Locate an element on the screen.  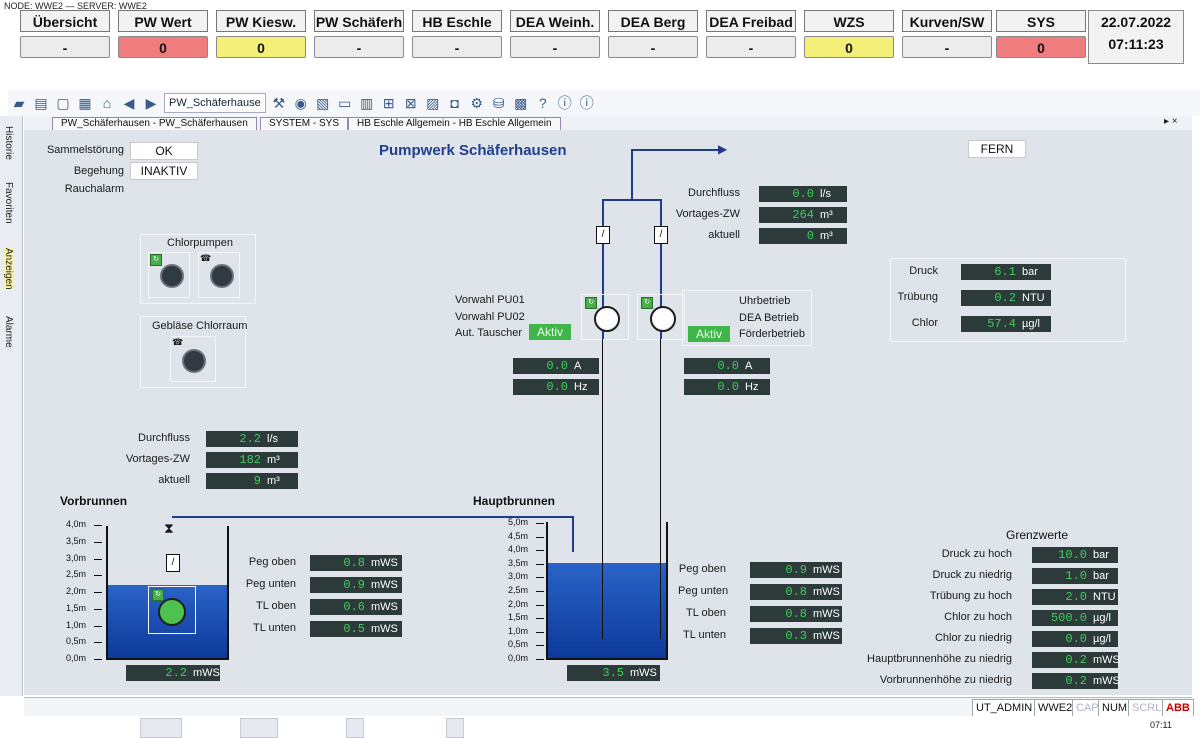
database-icon: ⛁ is located at coordinates (499, 103).